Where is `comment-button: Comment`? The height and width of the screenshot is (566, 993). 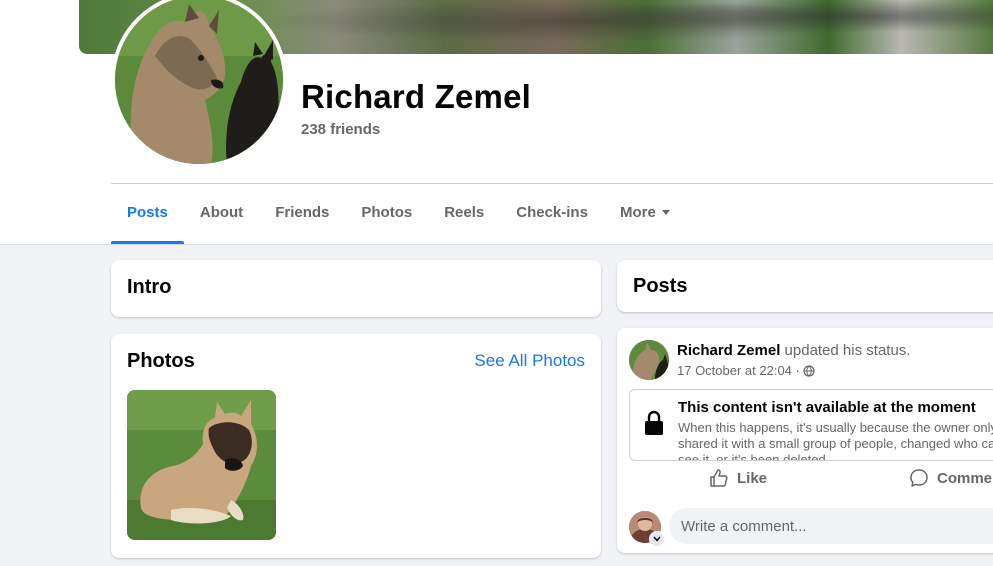 comment-button: Comment is located at coordinates (951, 478).